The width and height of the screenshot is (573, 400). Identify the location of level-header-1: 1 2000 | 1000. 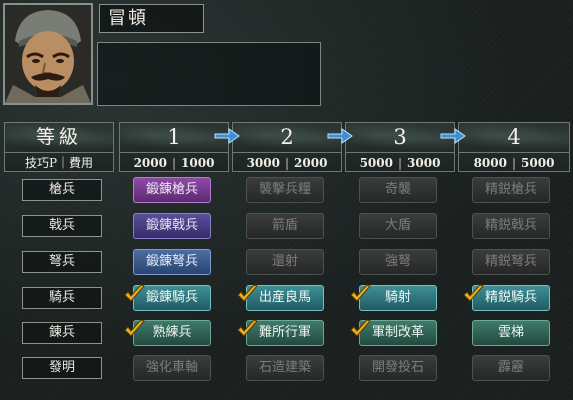
(174, 147).